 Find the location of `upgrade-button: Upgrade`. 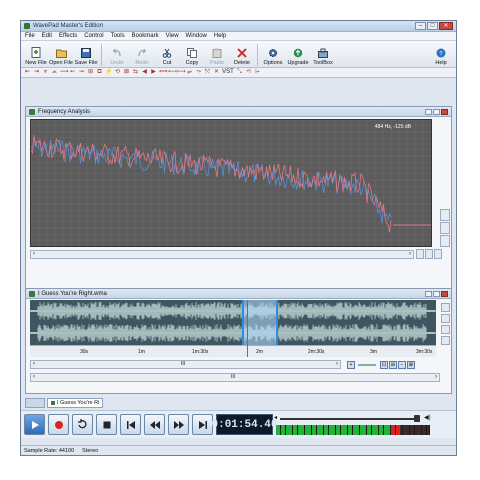

upgrade-button: Upgrade is located at coordinates (298, 56).